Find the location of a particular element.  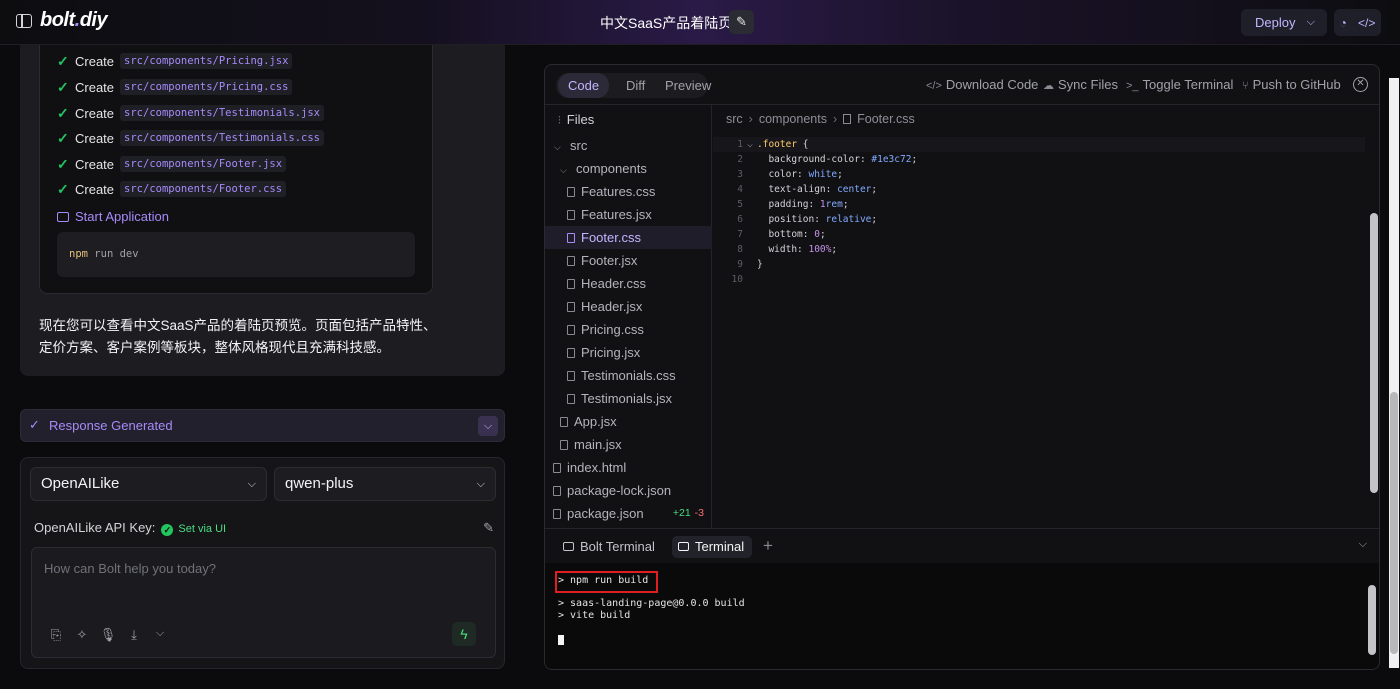

window-scrollbar-thumb is located at coordinates (1394, 523).